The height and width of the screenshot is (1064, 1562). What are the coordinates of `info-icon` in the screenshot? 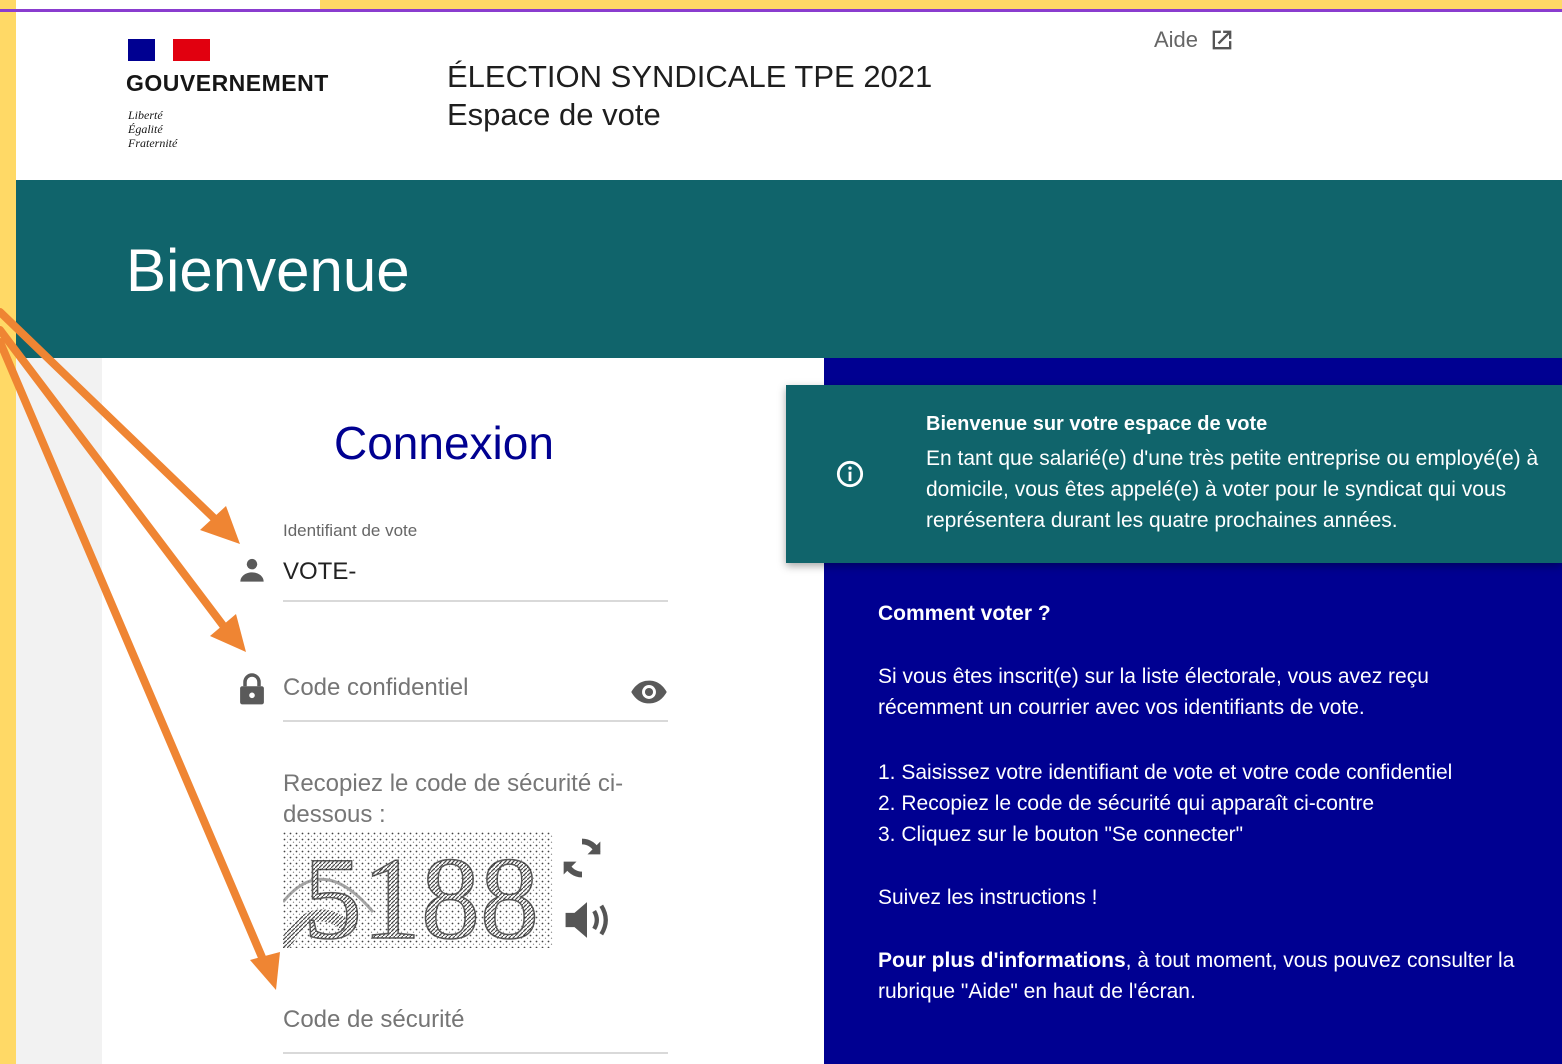 It's located at (850, 474).